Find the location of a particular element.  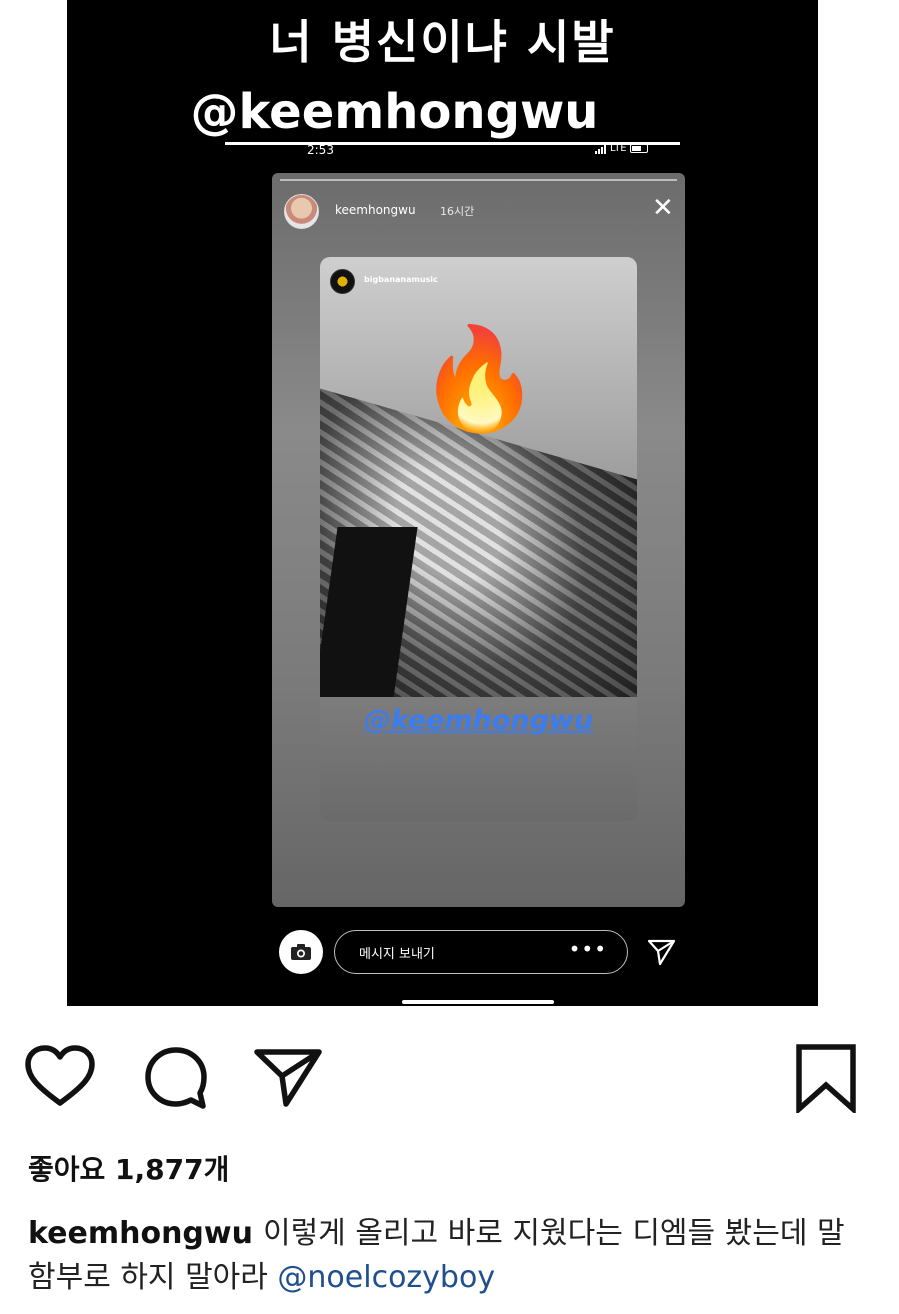

more-options-icon: ••• is located at coordinates (588, 949).